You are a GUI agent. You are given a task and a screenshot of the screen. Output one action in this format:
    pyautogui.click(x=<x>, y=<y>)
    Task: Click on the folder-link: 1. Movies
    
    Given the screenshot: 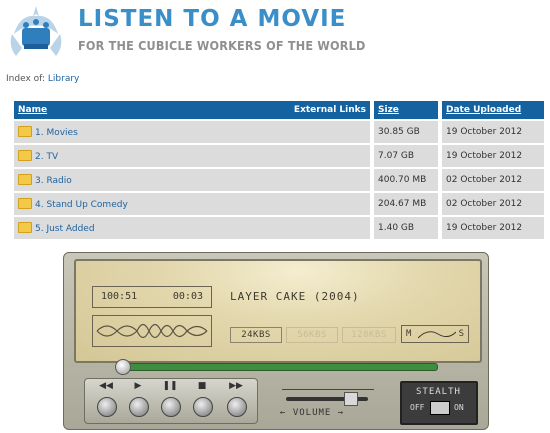 What is the action you would take?
    pyautogui.click(x=56, y=133)
    